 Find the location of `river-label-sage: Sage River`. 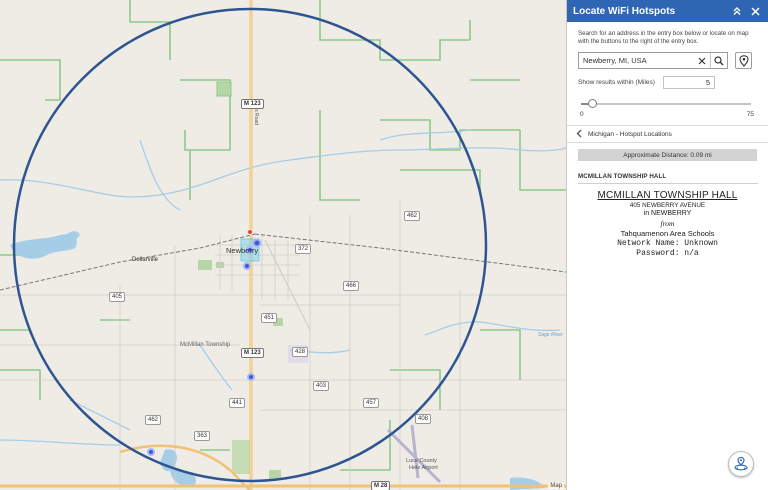

river-label-sage: Sage River is located at coordinates (550, 335).